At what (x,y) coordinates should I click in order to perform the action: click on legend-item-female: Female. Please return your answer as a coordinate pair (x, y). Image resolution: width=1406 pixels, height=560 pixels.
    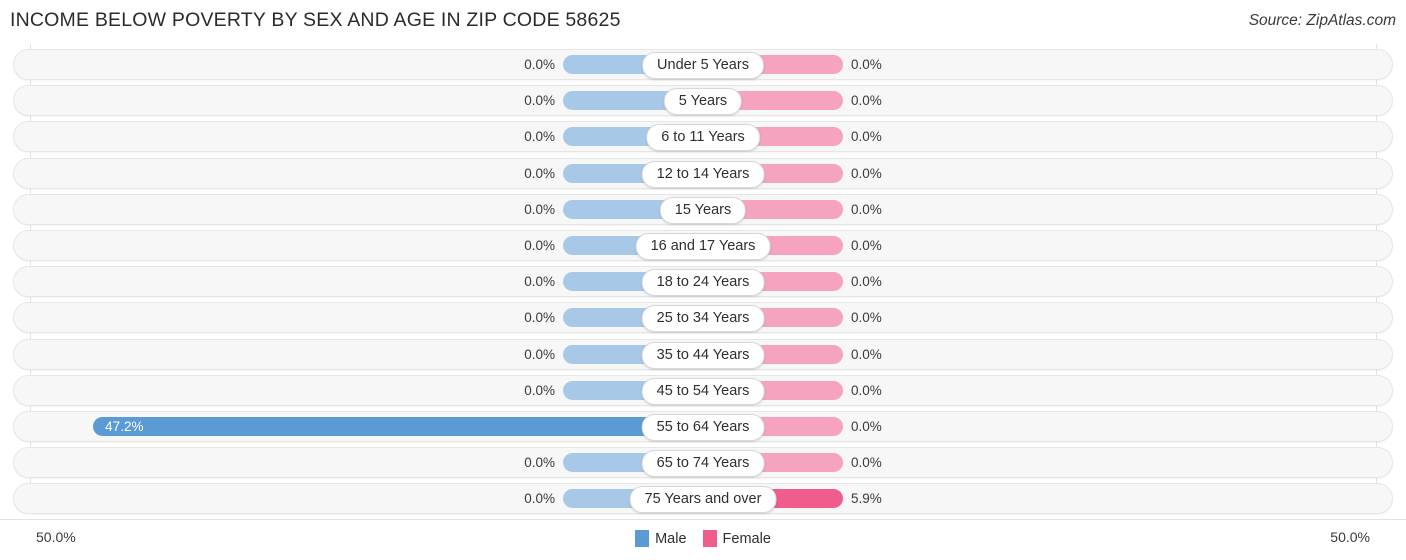
    Looking at the image, I should click on (736, 538).